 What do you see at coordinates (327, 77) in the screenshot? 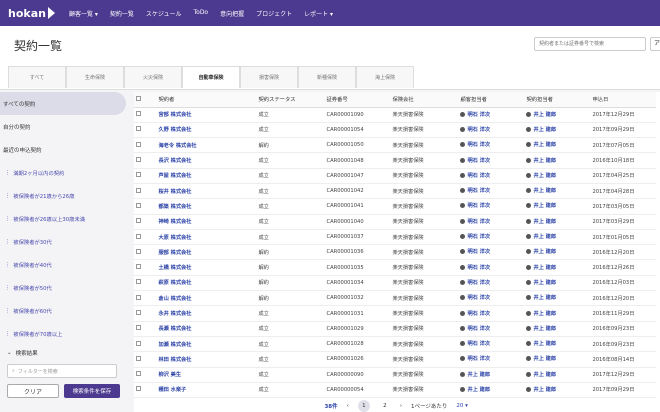
I see `tab-5: 新種保険` at bounding box center [327, 77].